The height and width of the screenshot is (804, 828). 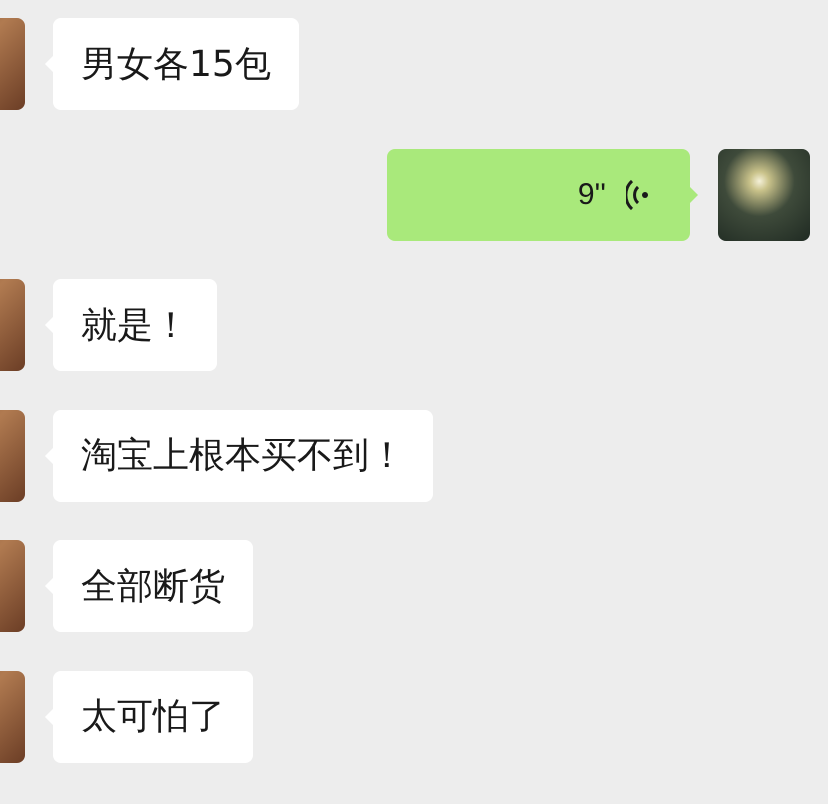 I want to click on voice-message-bubble: 9'', so click(x=538, y=194).